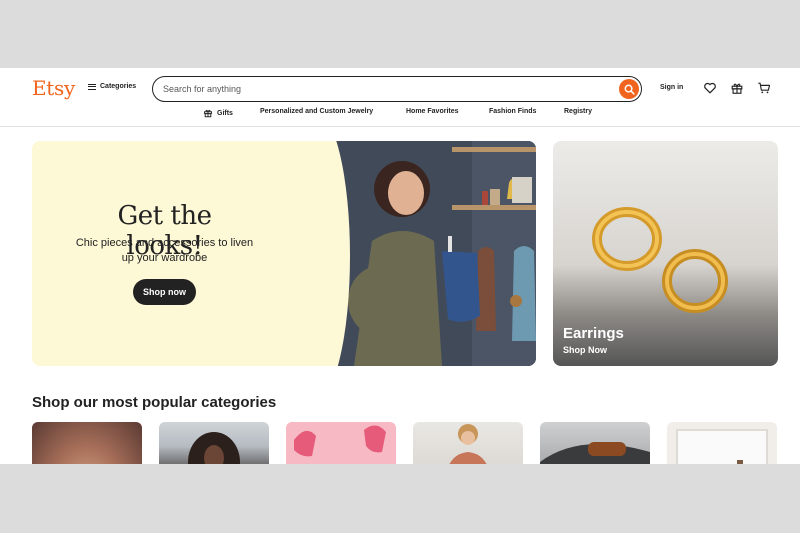 This screenshot has height=533, width=800. What do you see at coordinates (512, 111) in the screenshot?
I see `subnav-item-fashion-finds: Fashion Finds` at bounding box center [512, 111].